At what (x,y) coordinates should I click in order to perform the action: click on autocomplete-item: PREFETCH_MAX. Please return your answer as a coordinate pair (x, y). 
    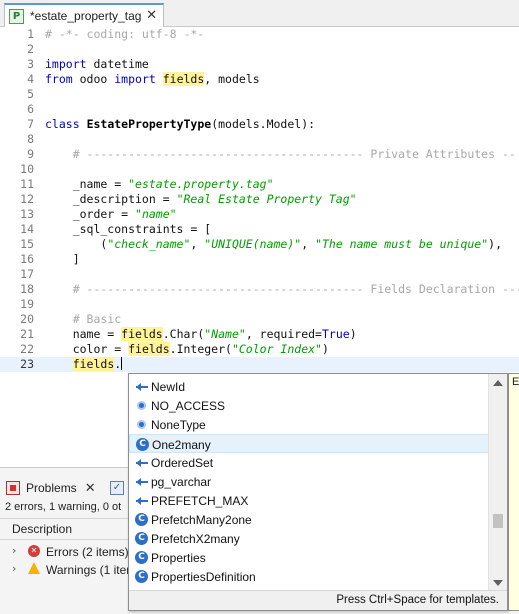
    Looking at the image, I should click on (309, 500).